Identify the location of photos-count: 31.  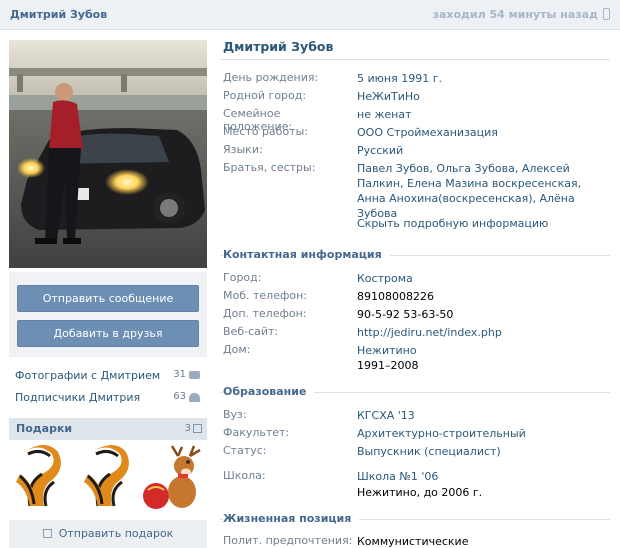
(179, 374).